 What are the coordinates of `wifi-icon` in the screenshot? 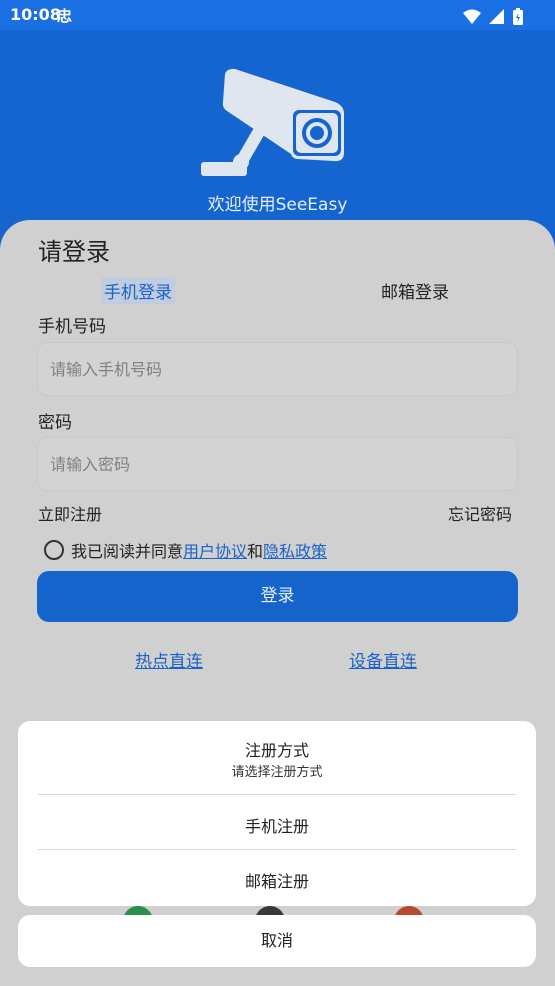 It's located at (471, 16).